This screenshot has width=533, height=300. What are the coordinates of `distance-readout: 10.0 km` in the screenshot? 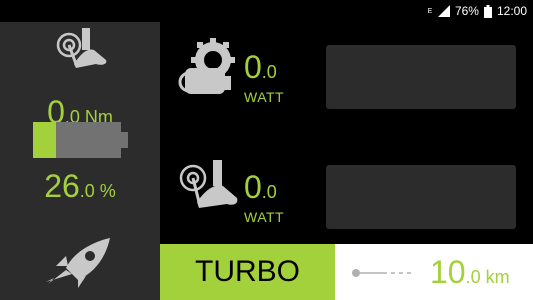 It's located at (470, 272).